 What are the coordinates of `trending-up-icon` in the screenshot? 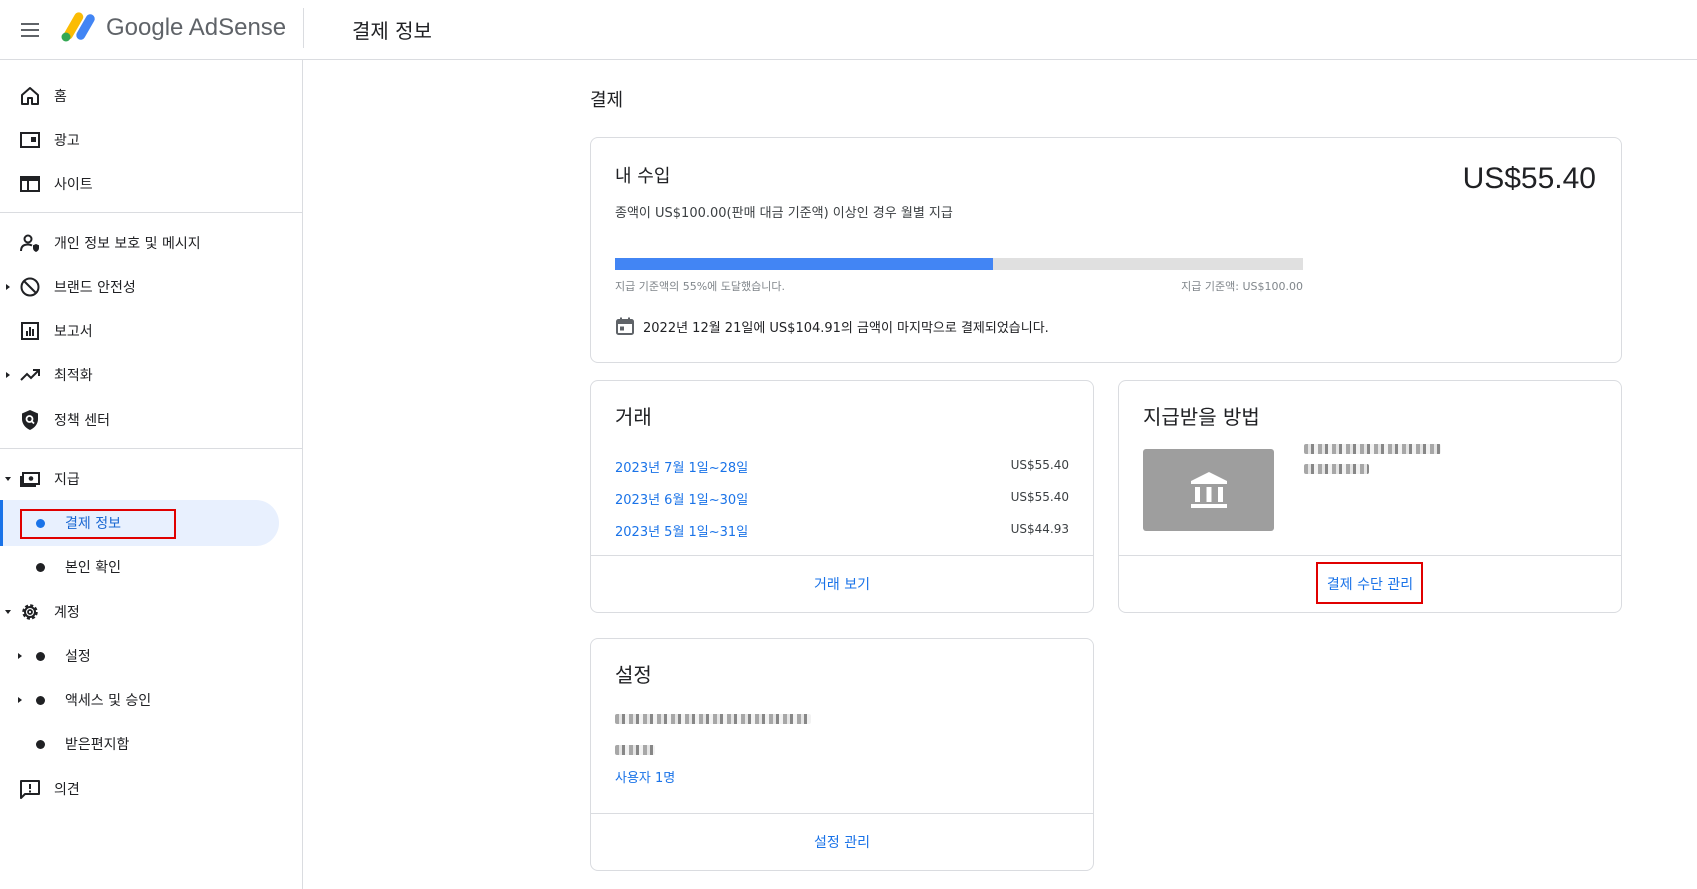 It's located at (30, 375).